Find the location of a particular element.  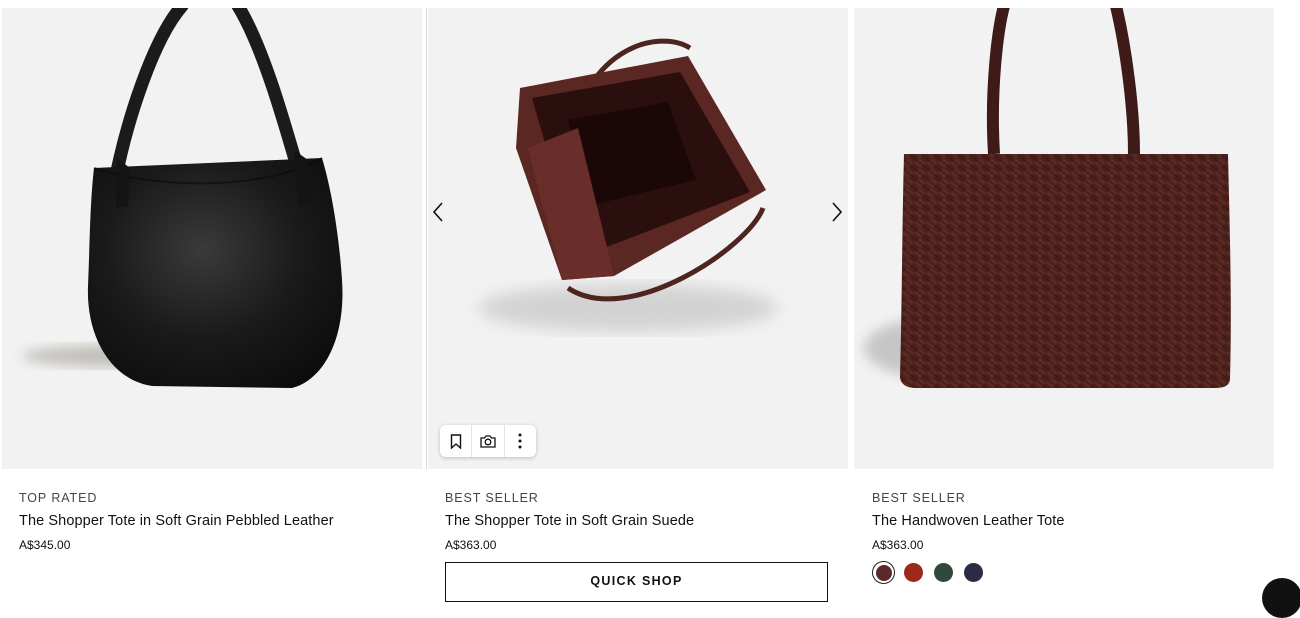

visual-search-button is located at coordinates (487, 441).